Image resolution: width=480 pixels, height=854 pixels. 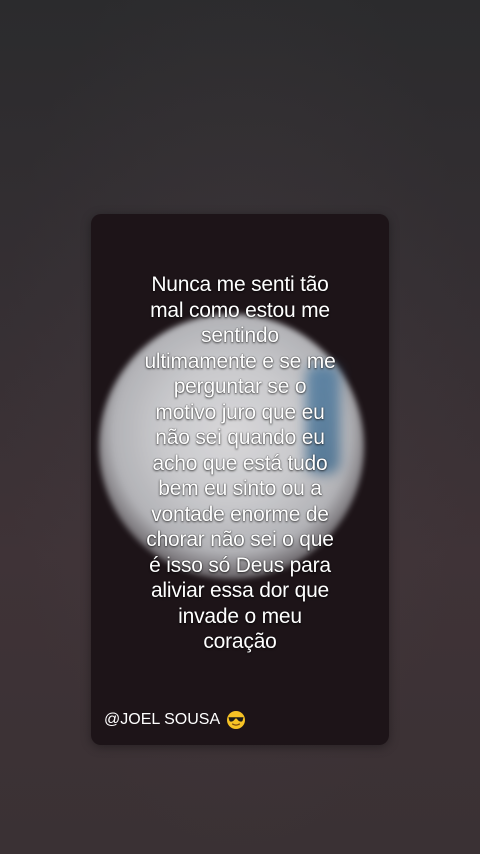 What do you see at coordinates (162, 719) in the screenshot?
I see `author-handle: @JOEL SOUSA` at bounding box center [162, 719].